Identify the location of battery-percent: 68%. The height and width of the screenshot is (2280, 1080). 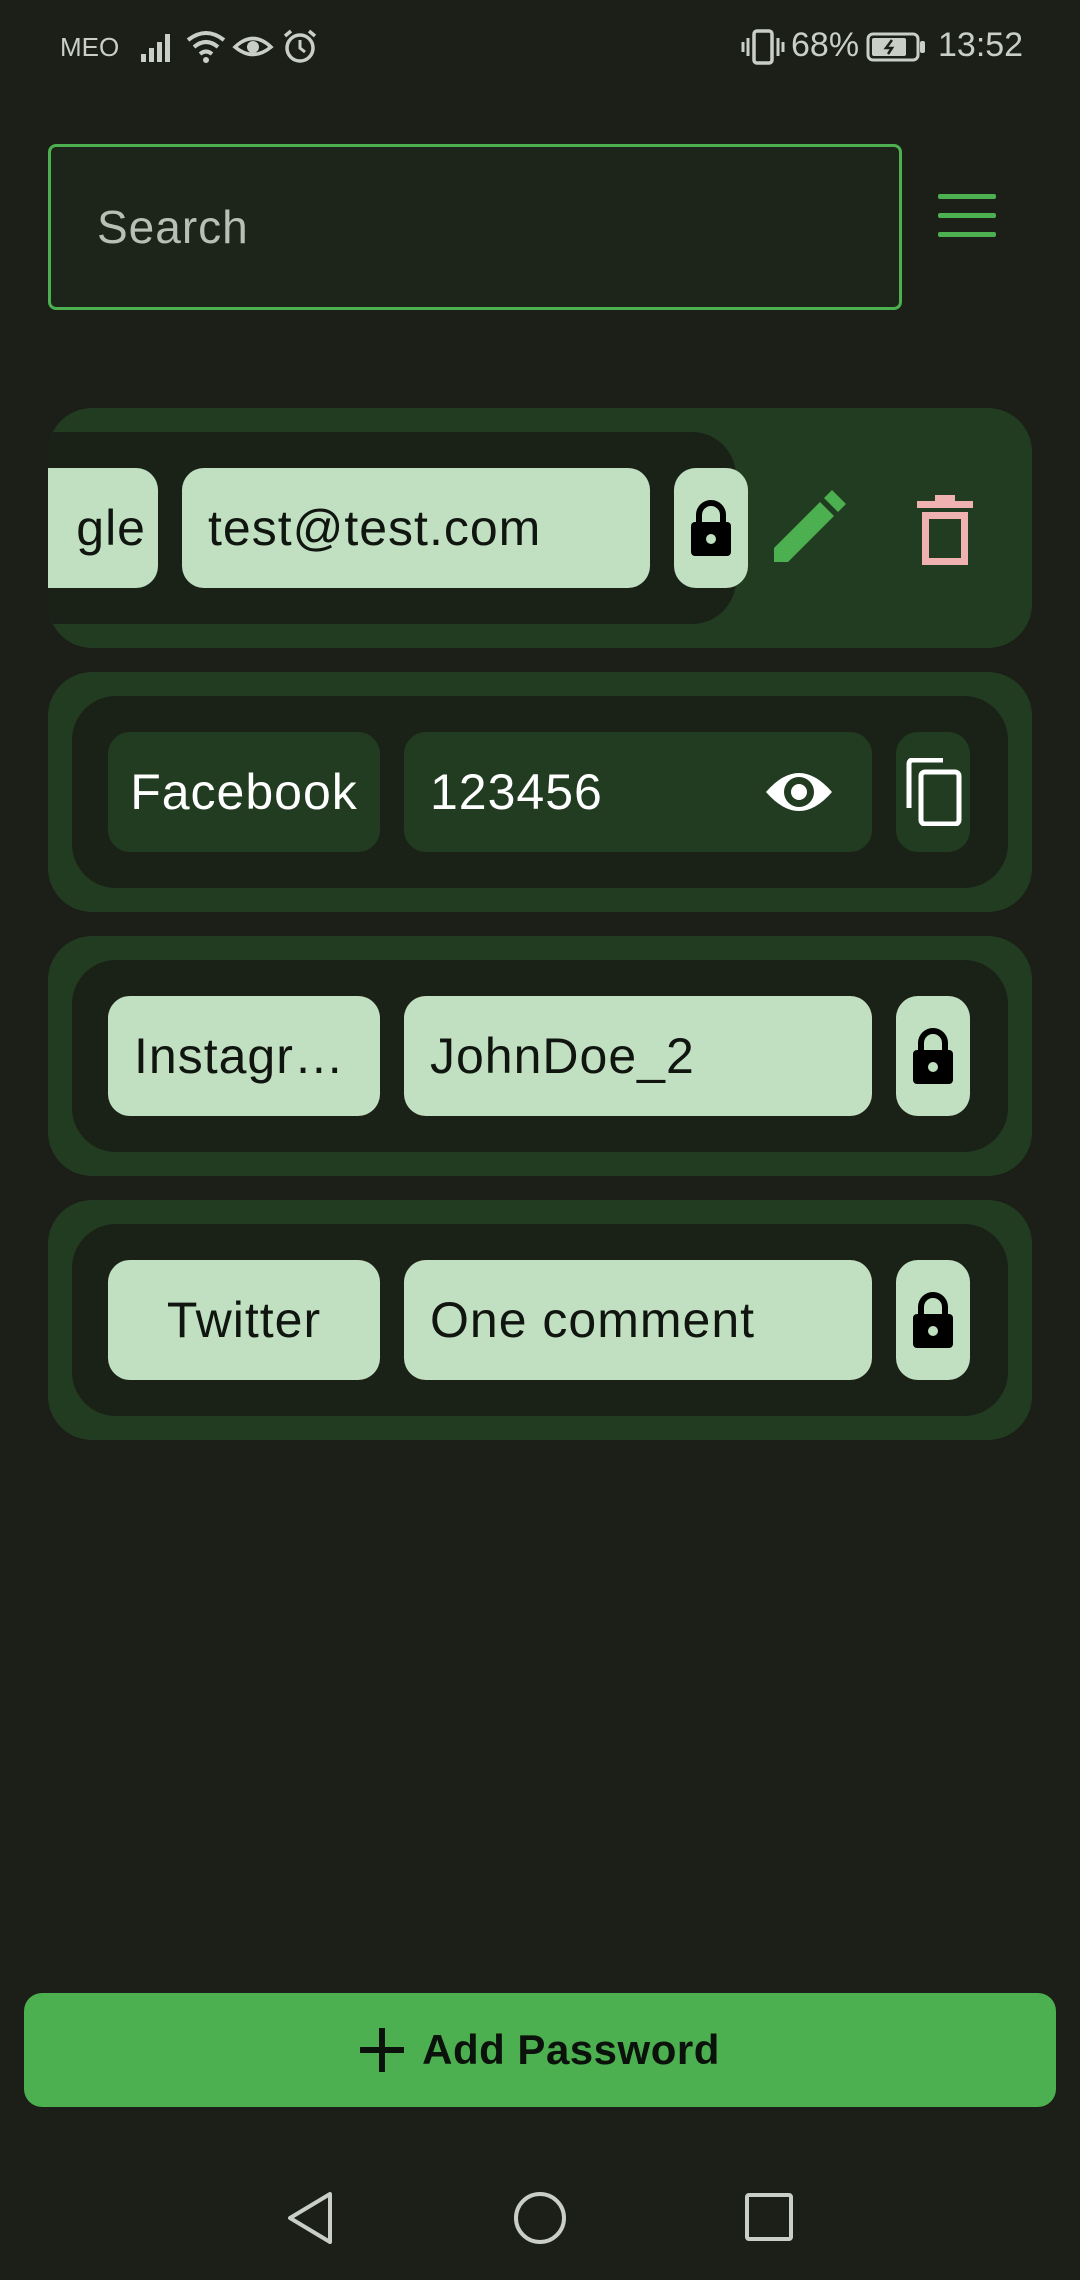
(825, 45).